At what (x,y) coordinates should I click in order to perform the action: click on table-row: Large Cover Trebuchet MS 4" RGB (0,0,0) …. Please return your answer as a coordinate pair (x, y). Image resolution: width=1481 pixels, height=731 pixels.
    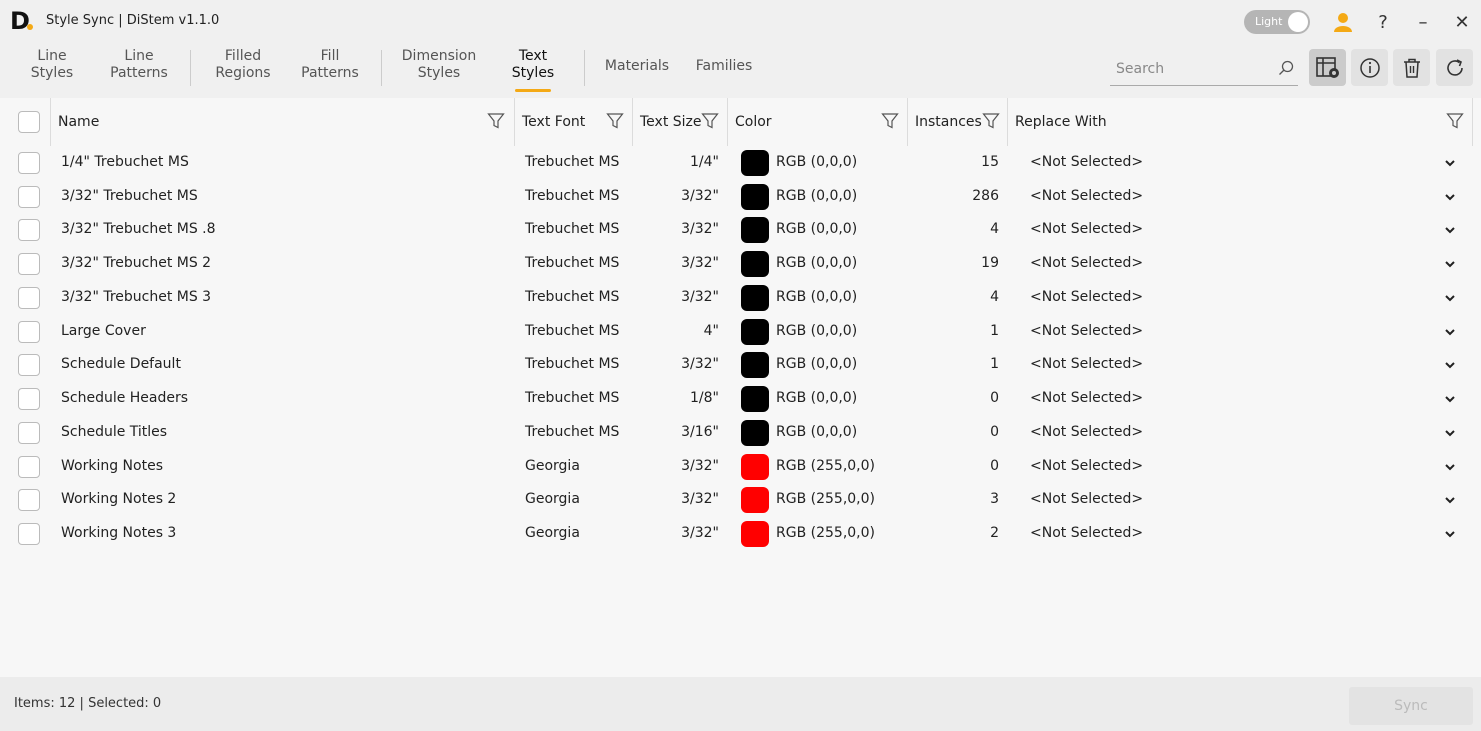
    Looking at the image, I should click on (740, 332).